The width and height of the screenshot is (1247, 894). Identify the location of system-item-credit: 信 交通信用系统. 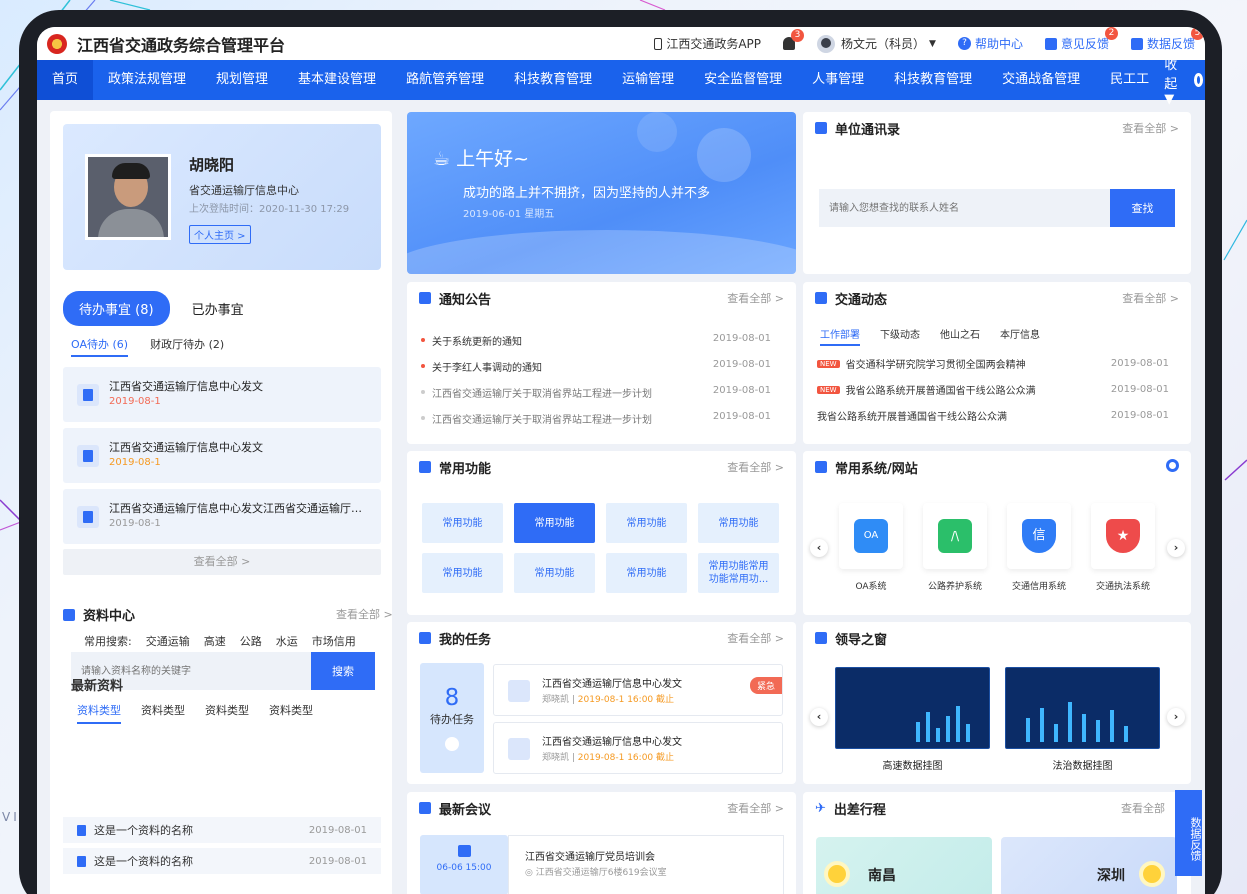
(1039, 547).